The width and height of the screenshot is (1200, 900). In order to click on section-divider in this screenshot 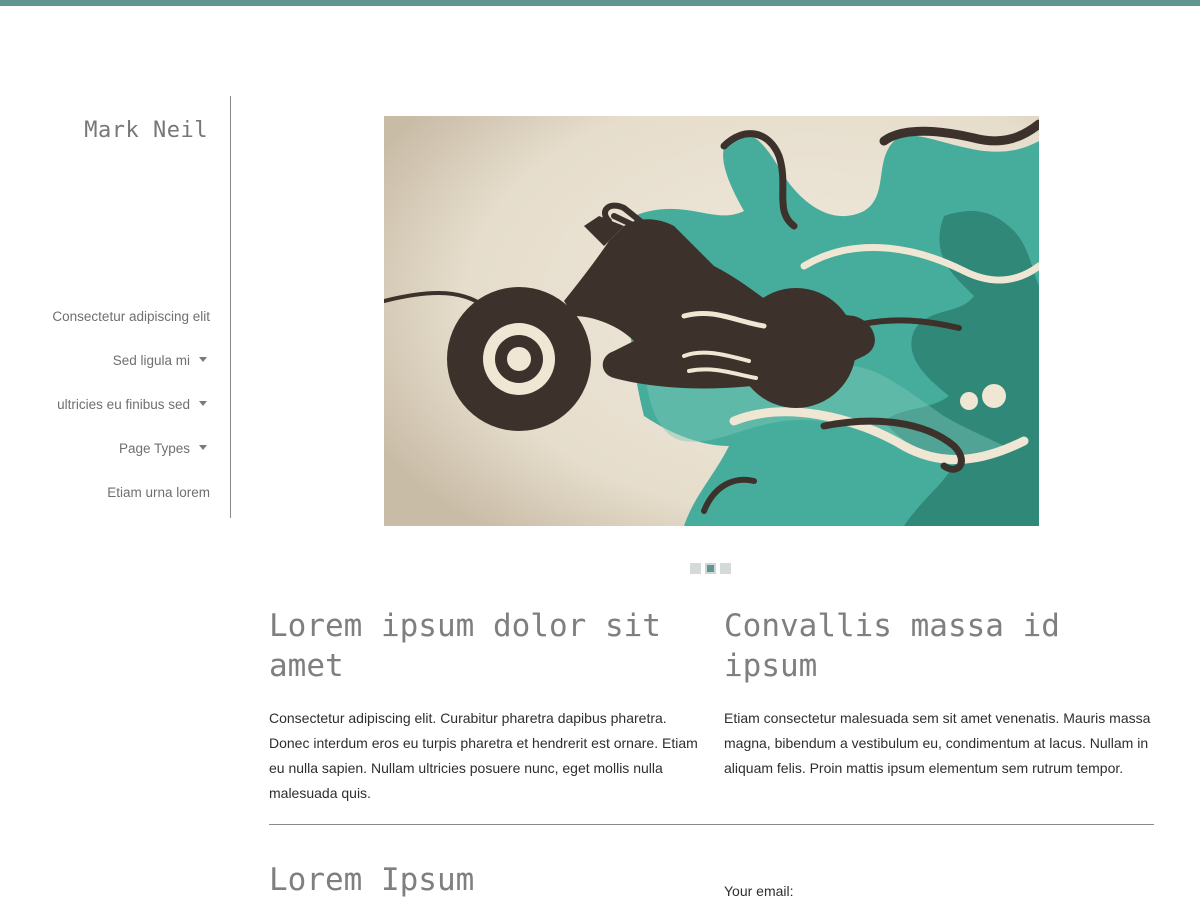, I will do `click(711, 824)`.